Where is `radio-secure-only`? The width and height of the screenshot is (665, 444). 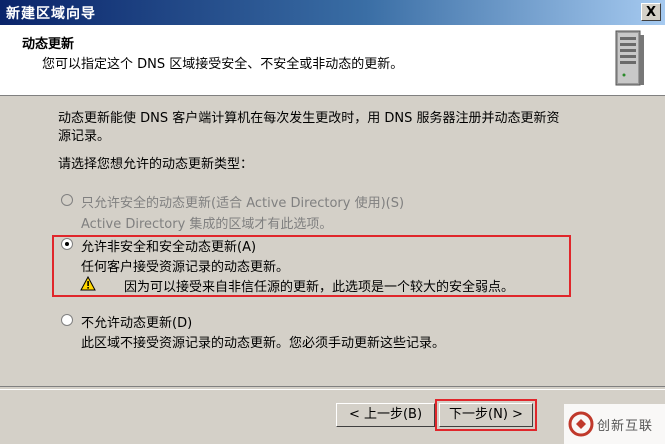 radio-secure-only is located at coordinates (67, 200).